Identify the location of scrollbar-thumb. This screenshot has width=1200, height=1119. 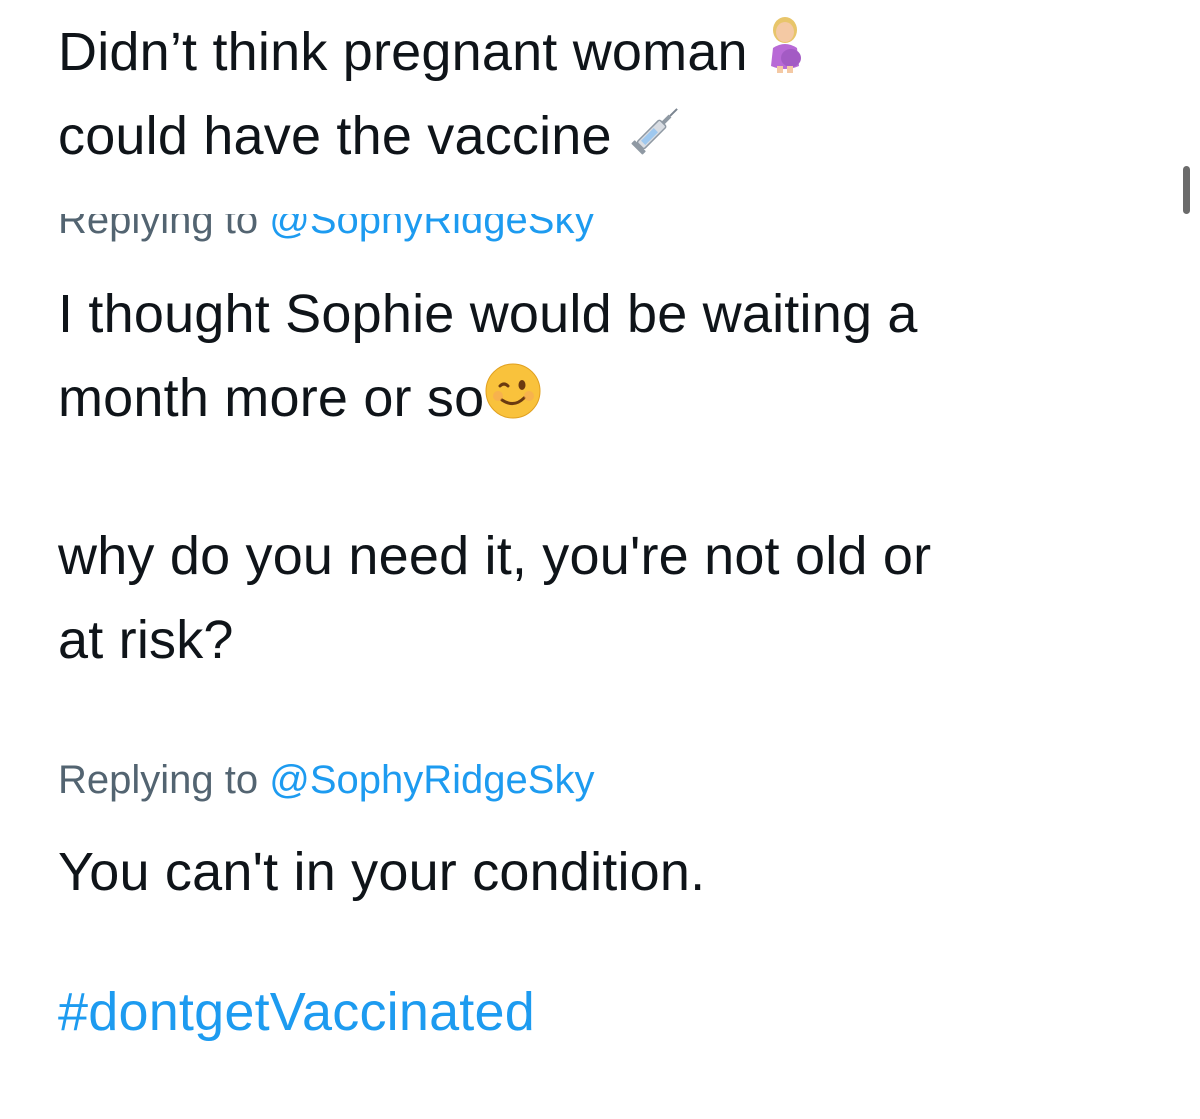
(1186, 190).